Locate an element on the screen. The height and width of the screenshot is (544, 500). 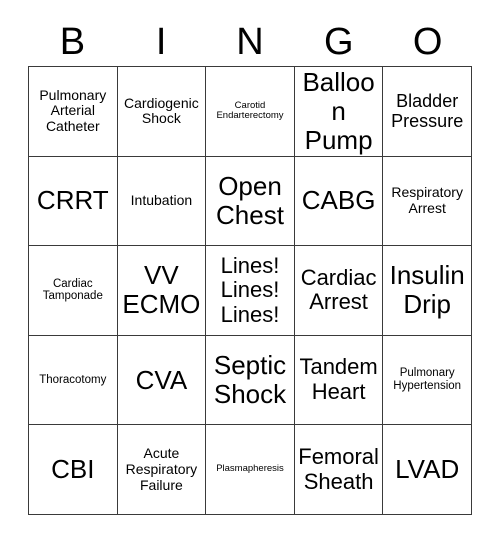
bingo-cell-label: Carotid Endarterectomy is located at coordinates (250, 110).